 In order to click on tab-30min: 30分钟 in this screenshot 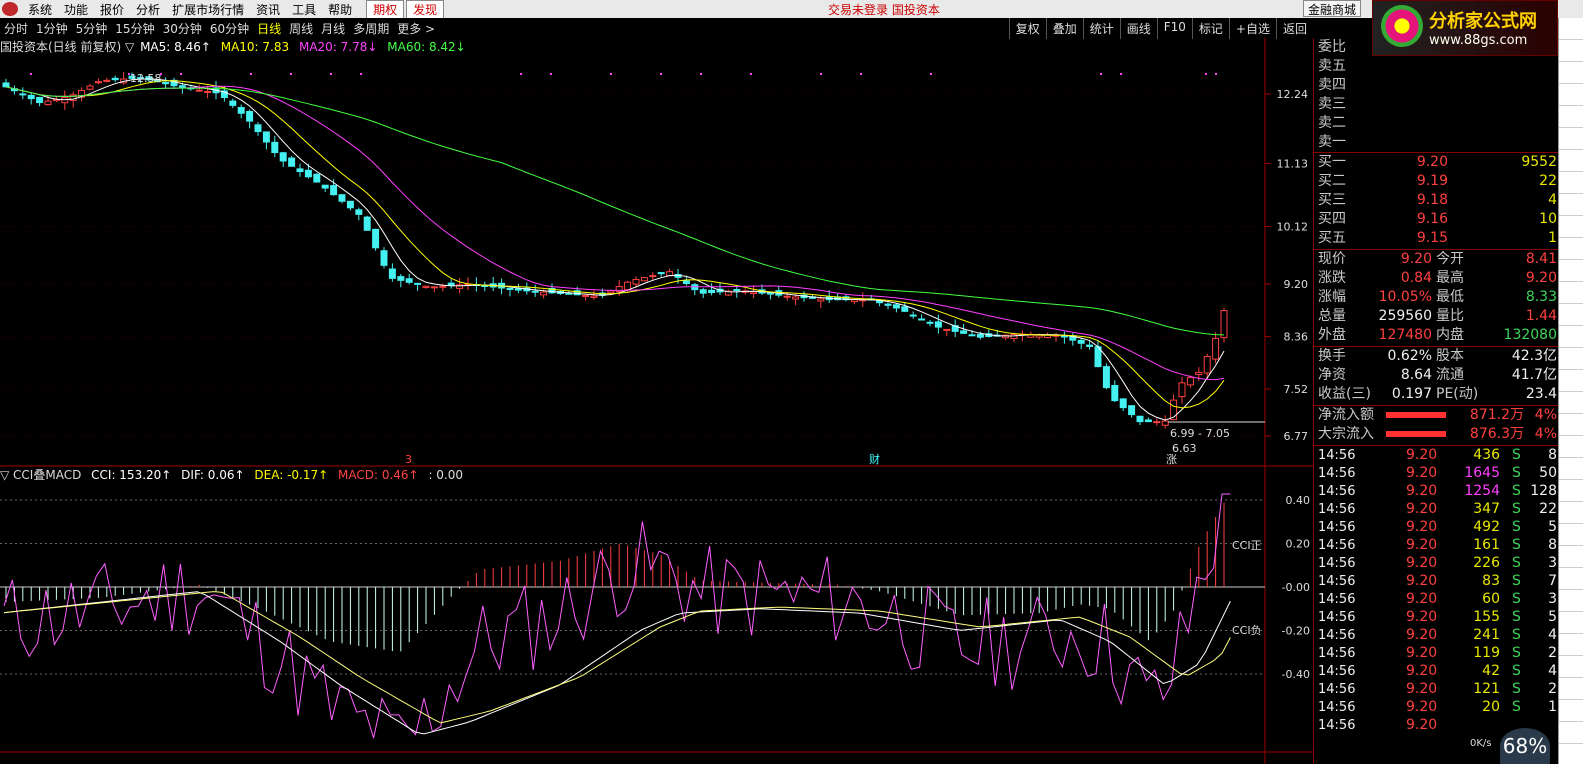, I will do `click(182, 28)`.